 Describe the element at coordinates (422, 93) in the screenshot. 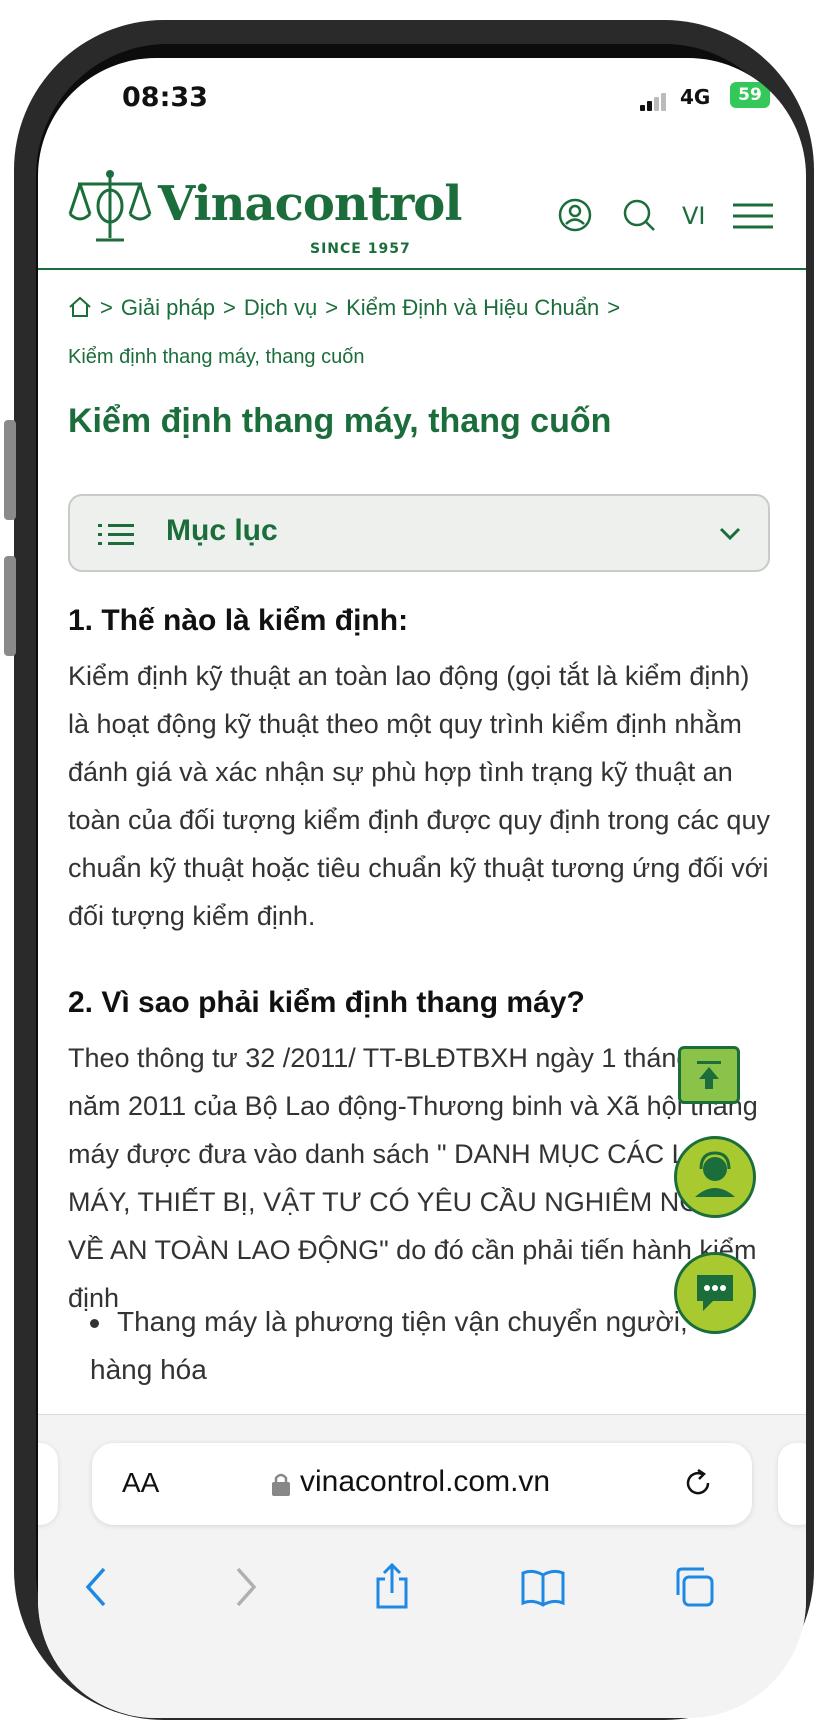

I see `status-bar: 08:33 4G 59` at that location.